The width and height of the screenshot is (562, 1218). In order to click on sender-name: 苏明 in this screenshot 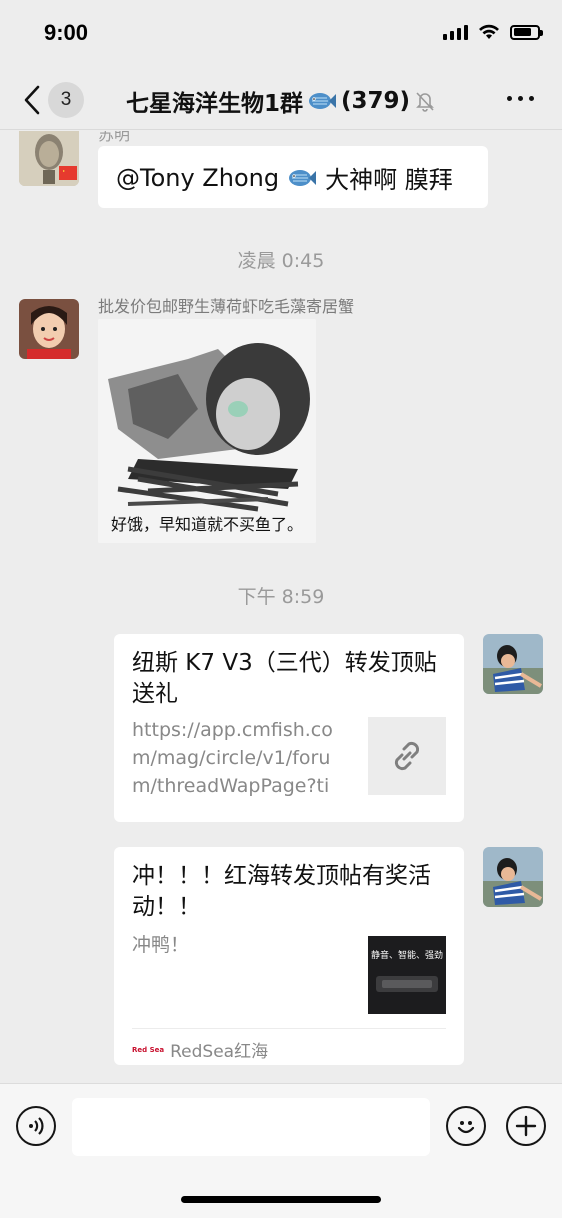, I will do `click(114, 137)`.